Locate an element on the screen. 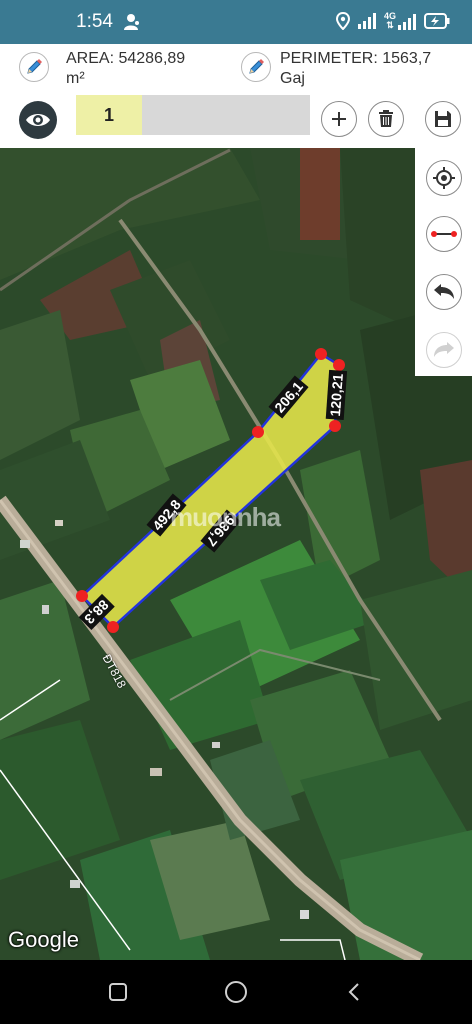  layer-name: 1 is located at coordinates (108, 115).